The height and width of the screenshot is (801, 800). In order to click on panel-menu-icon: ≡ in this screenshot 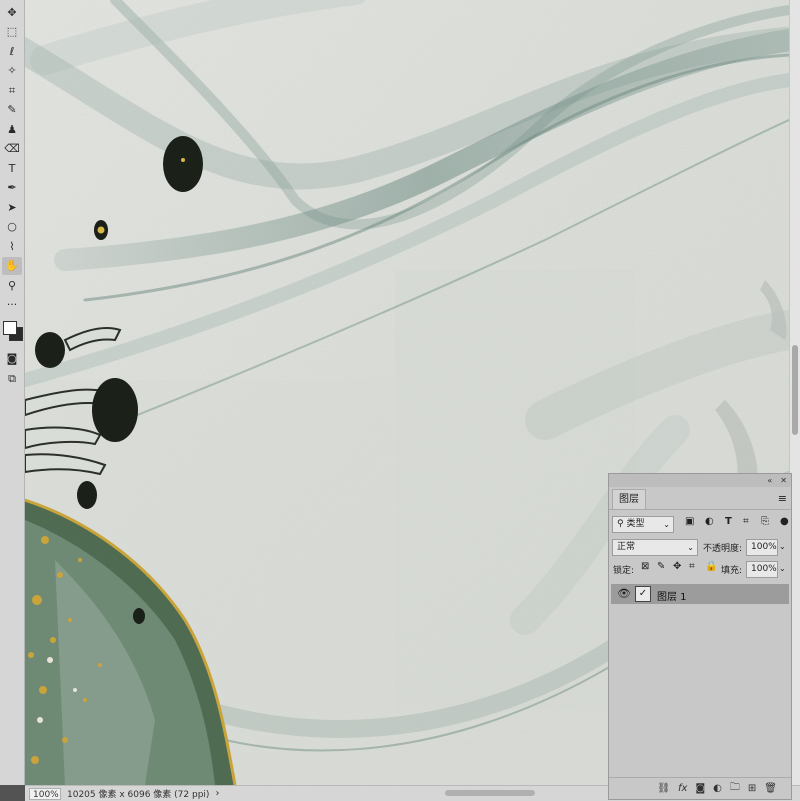, I will do `click(782, 498)`.